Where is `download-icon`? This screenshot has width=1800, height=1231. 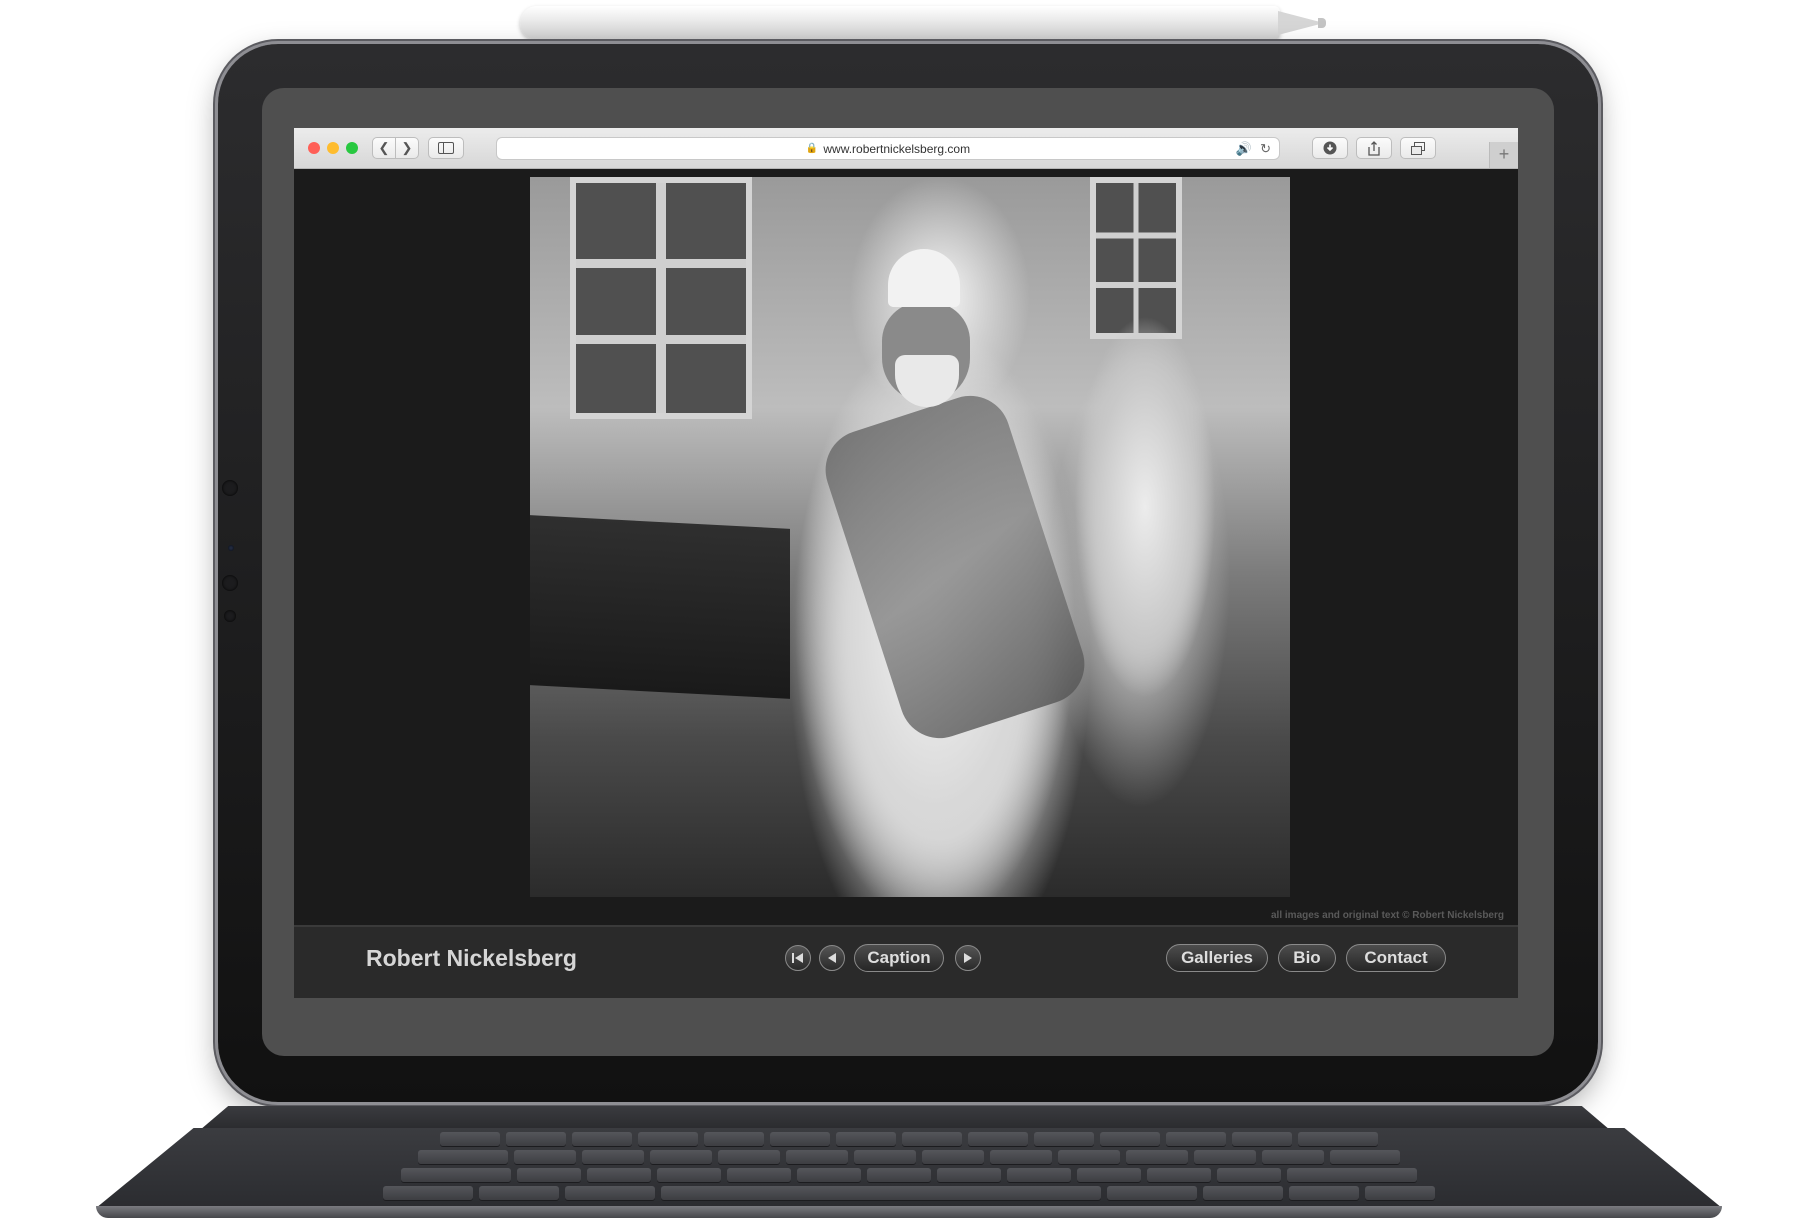
download-icon is located at coordinates (1330, 148).